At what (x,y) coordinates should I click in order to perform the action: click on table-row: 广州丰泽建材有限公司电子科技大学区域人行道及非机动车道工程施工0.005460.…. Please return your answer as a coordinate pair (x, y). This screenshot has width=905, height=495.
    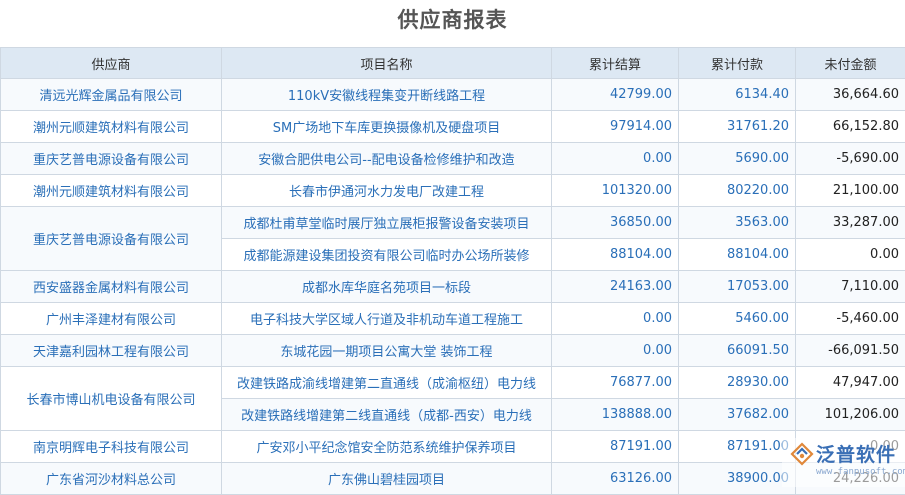
    Looking at the image, I should click on (453, 319).